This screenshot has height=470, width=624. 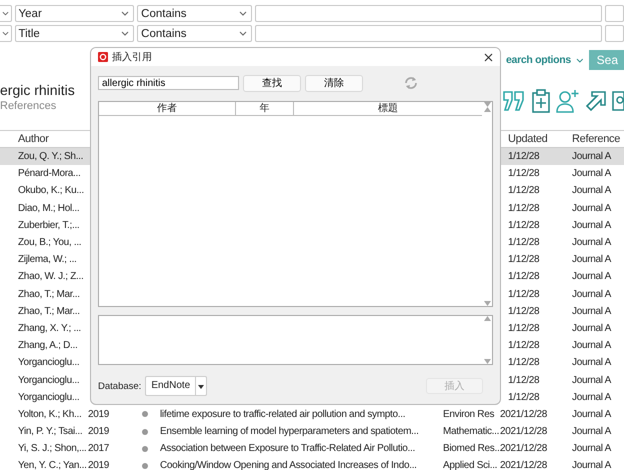 What do you see at coordinates (44, 139) in the screenshot?
I see `column-header: Author` at bounding box center [44, 139].